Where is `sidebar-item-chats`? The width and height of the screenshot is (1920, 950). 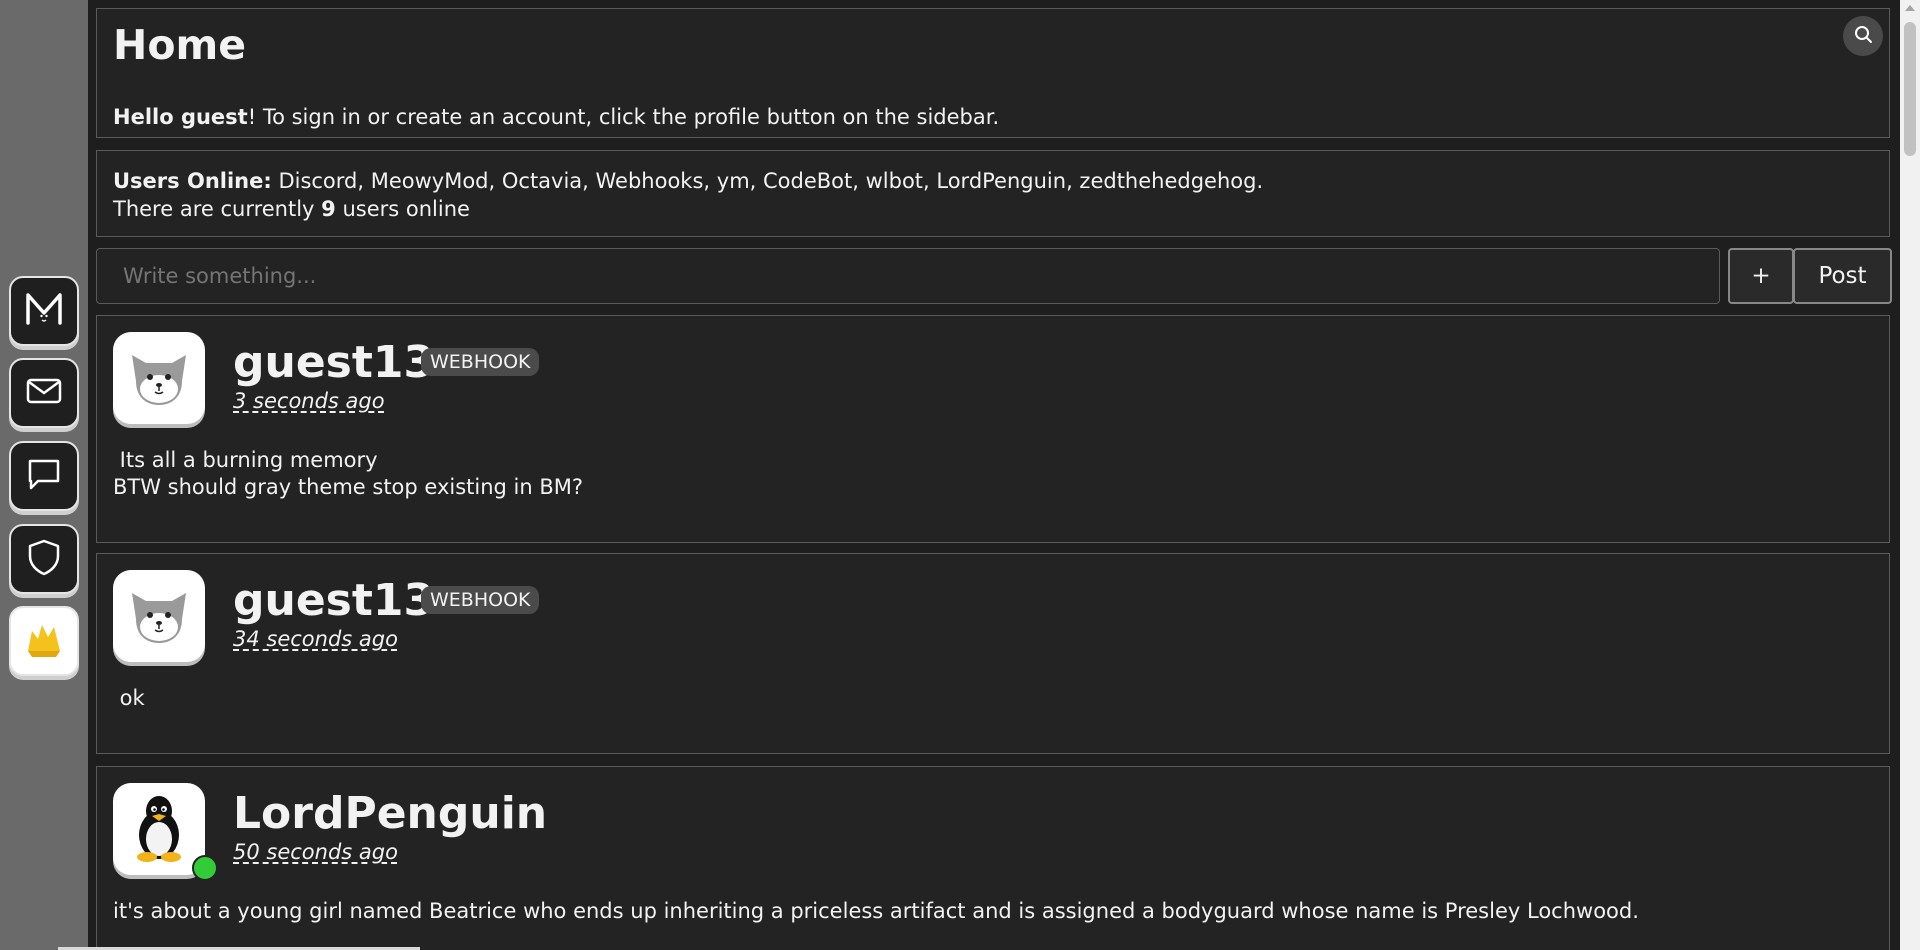
sidebar-item-chats is located at coordinates (44, 476).